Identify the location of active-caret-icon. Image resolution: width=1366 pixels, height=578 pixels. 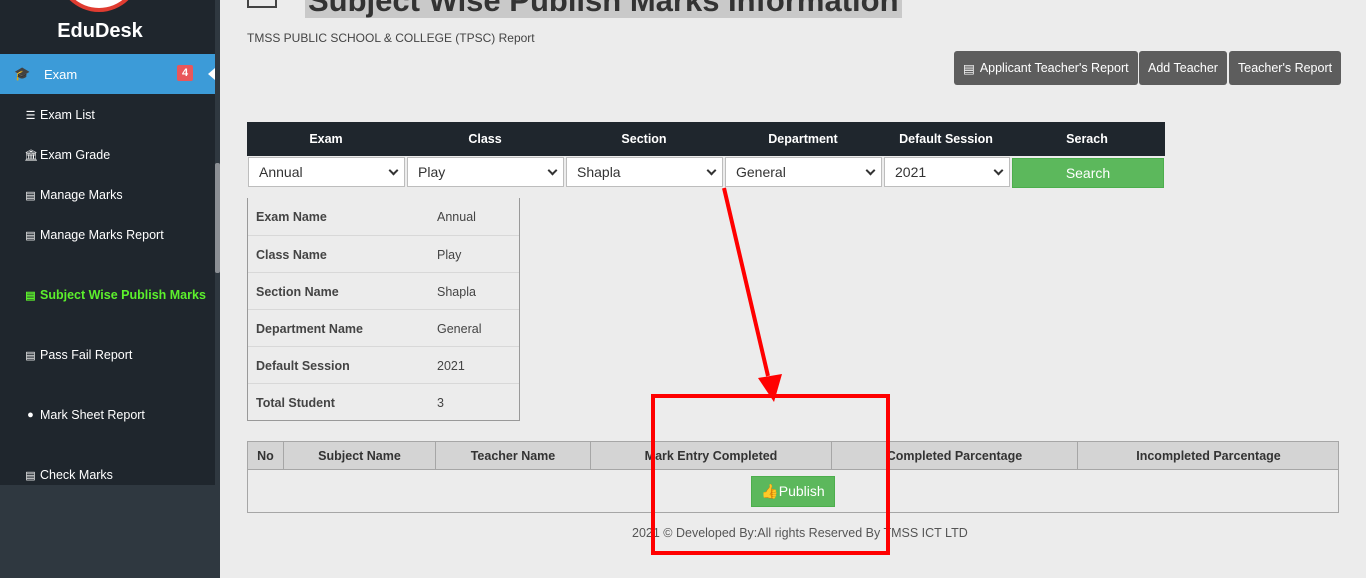
(211, 74).